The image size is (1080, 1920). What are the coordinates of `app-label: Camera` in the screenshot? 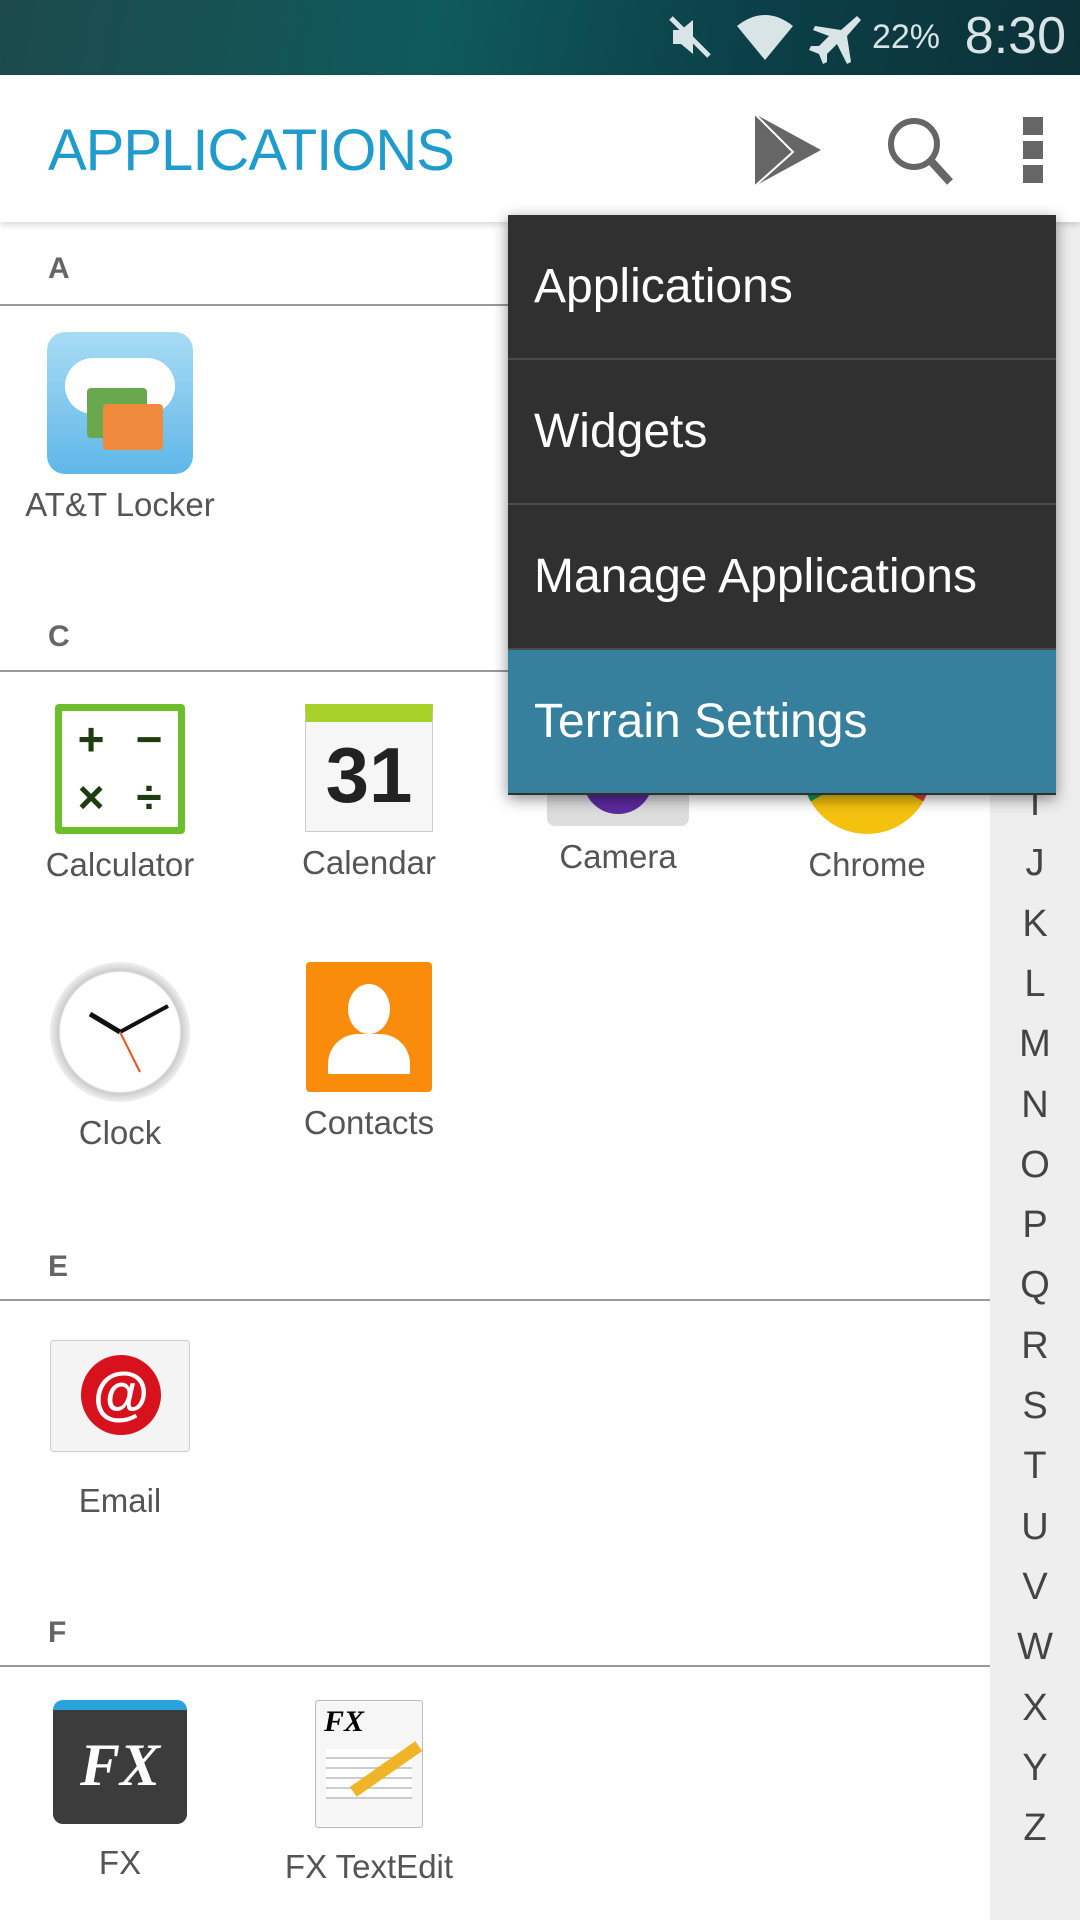 It's located at (618, 856).